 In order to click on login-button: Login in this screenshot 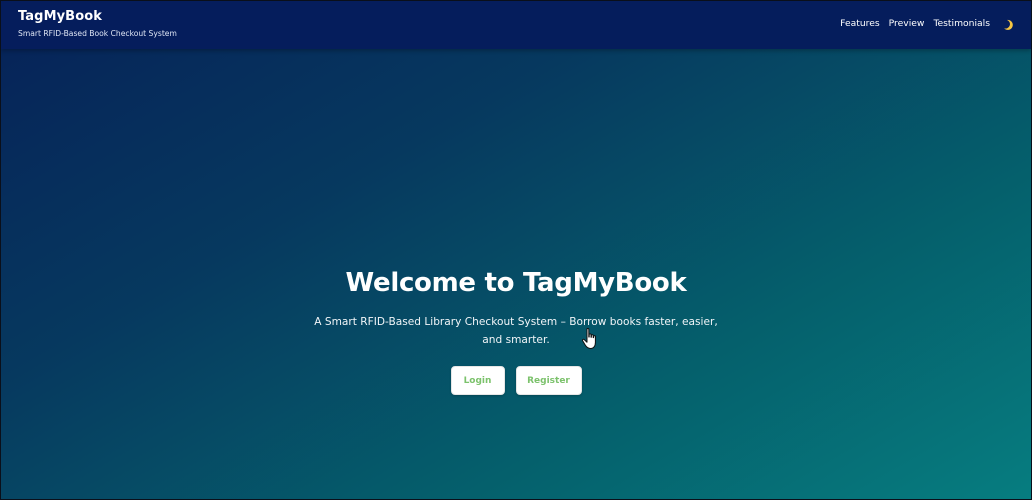, I will do `click(477, 380)`.